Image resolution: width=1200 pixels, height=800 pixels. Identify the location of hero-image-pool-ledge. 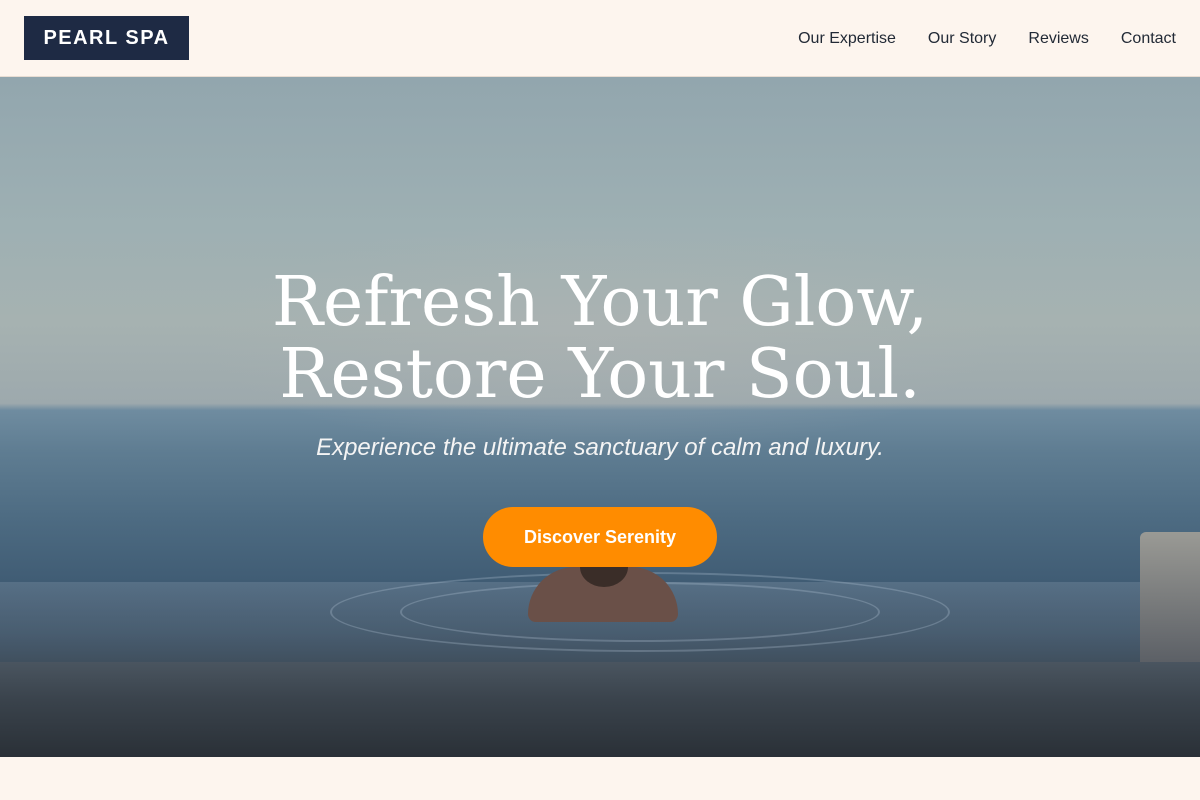
(600, 709).